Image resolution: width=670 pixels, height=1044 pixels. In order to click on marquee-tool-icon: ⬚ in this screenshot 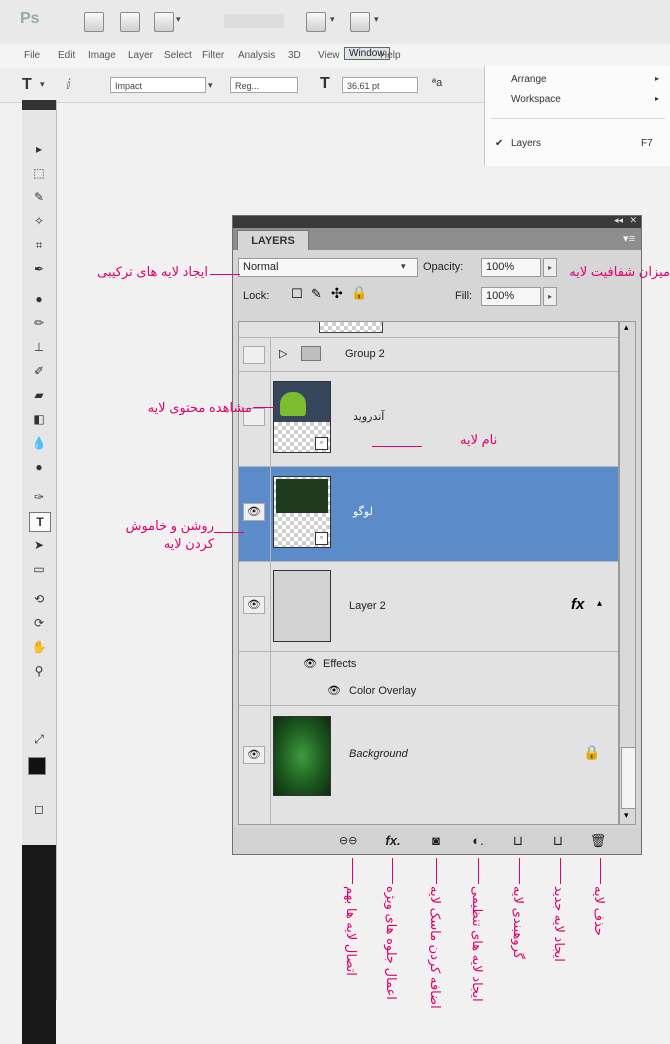, I will do `click(39, 173)`.